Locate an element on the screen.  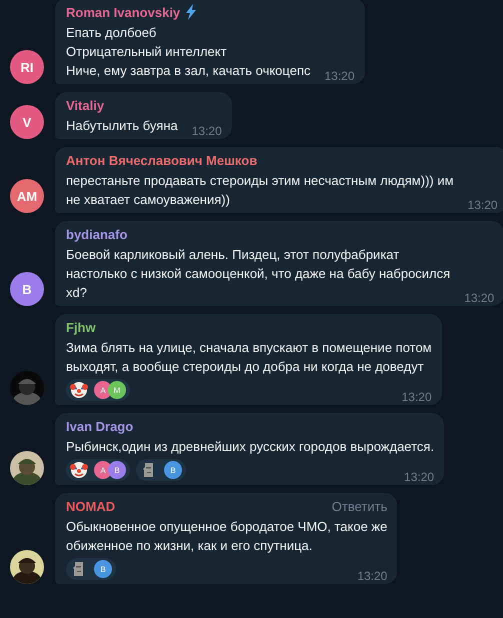
lightning-icon is located at coordinates (191, 12).